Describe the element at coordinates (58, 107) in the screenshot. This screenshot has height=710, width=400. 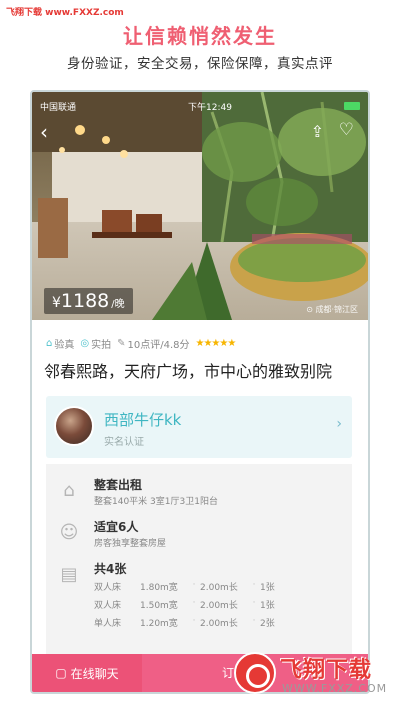
I see `carrier-label: 中国联通` at that location.